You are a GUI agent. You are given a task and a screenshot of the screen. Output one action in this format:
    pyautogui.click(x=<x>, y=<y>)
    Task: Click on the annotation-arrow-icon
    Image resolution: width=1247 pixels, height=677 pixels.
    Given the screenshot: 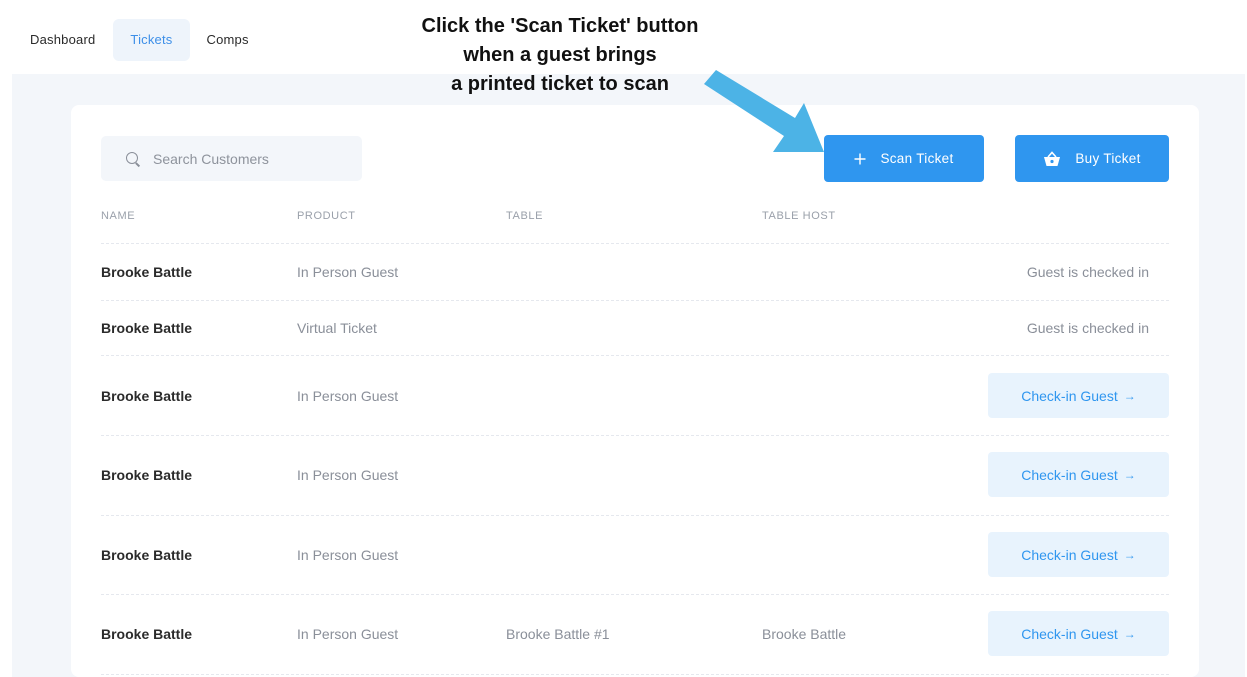 What is the action you would take?
    pyautogui.click(x=764, y=111)
    